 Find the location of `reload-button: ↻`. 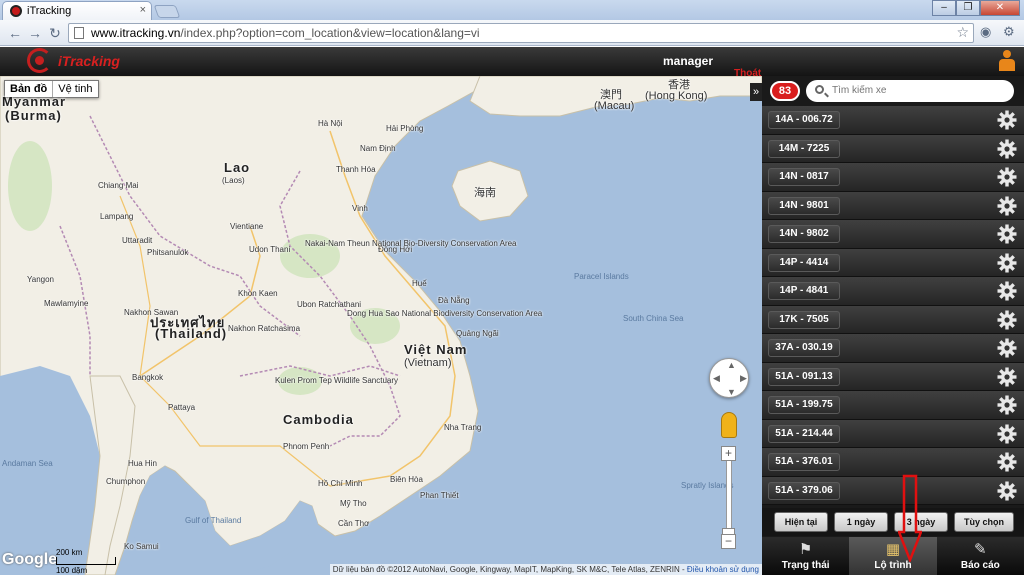

reload-button: ↻ is located at coordinates (55, 33).